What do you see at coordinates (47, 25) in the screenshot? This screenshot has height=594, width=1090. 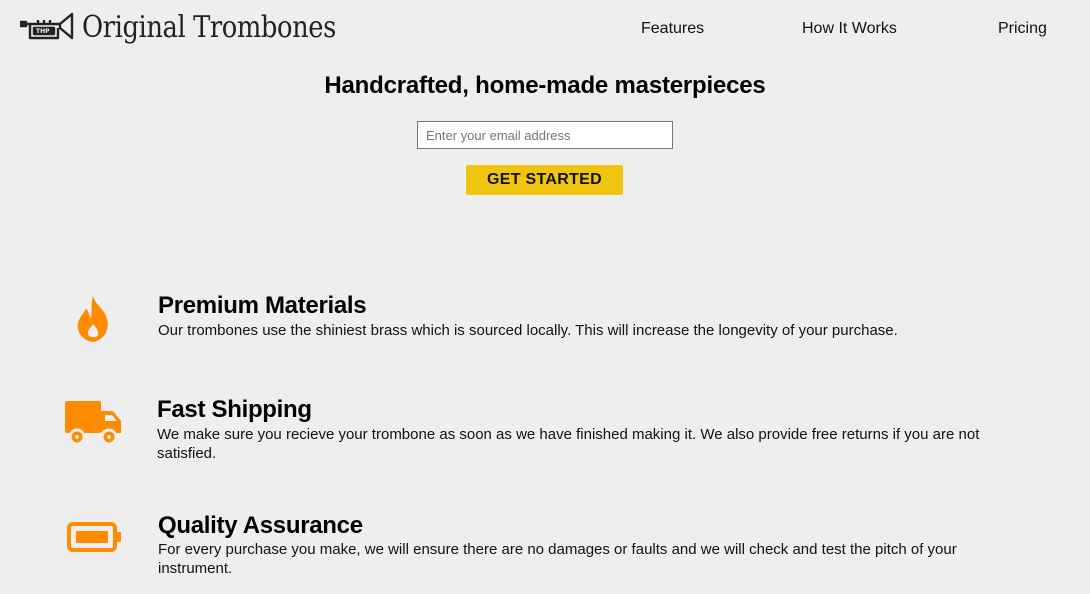 I see `trombone-icon: THP` at bounding box center [47, 25].